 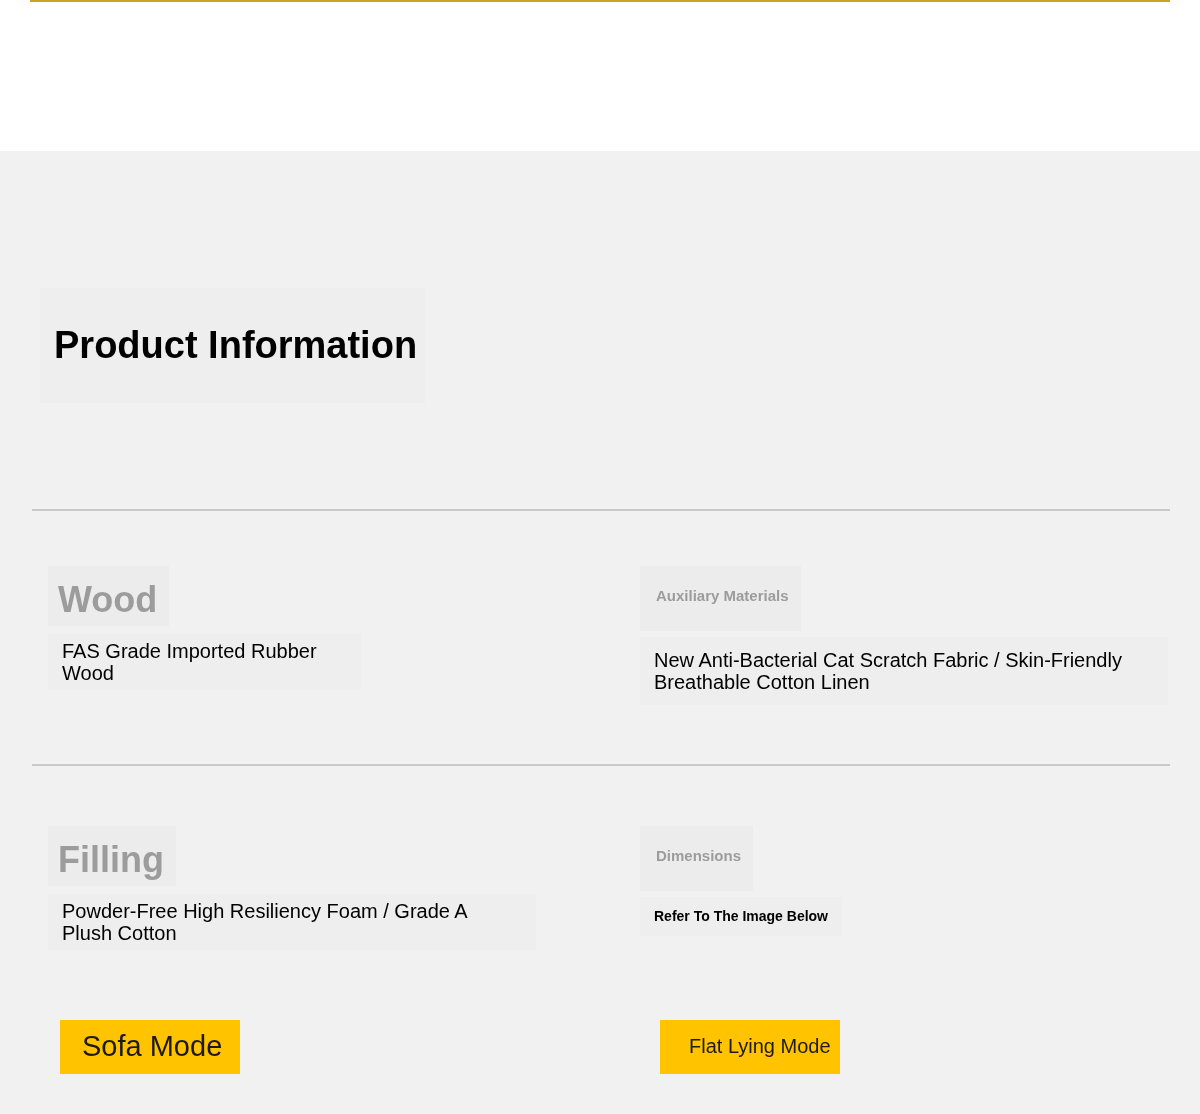 I want to click on spec-label: Wood, so click(x=109, y=596).